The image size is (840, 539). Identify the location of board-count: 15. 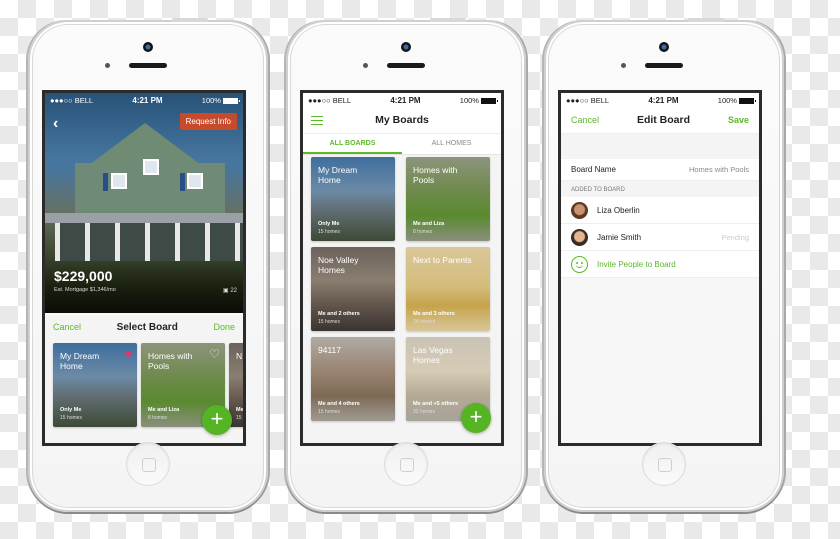
(239, 418).